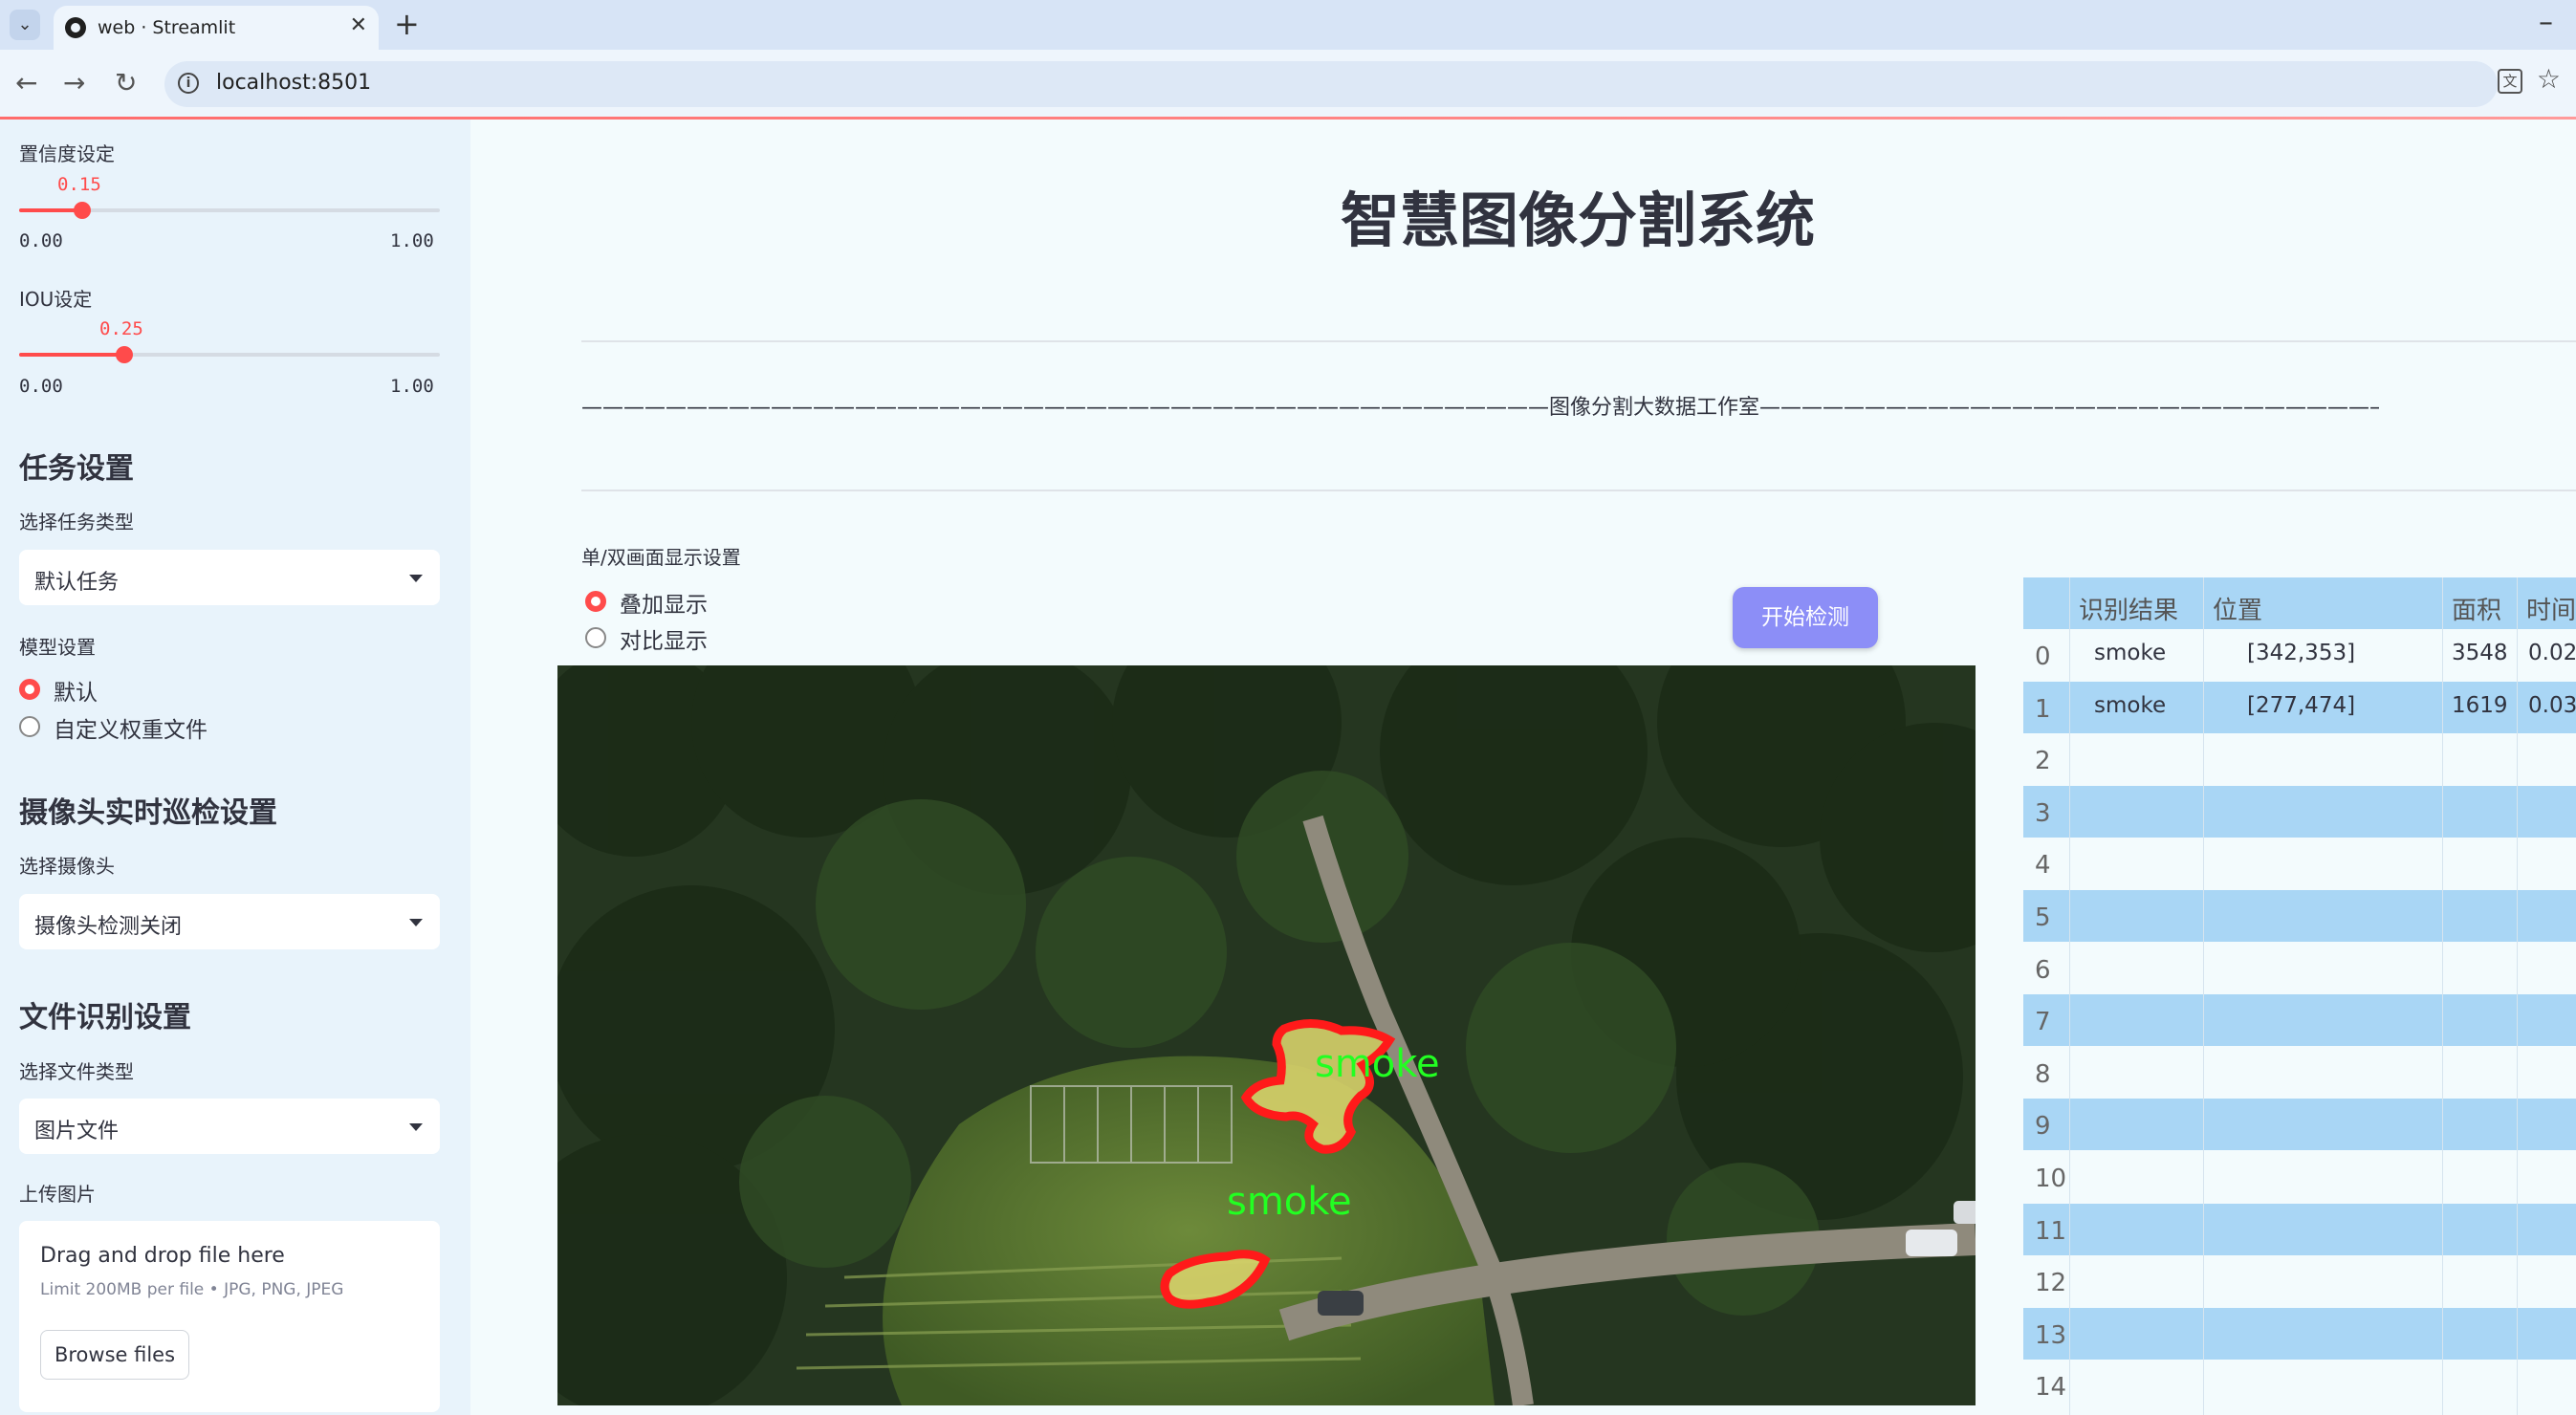 This screenshot has width=2576, height=1415. I want to click on table-cell-position: [342,353], so click(2301, 653).